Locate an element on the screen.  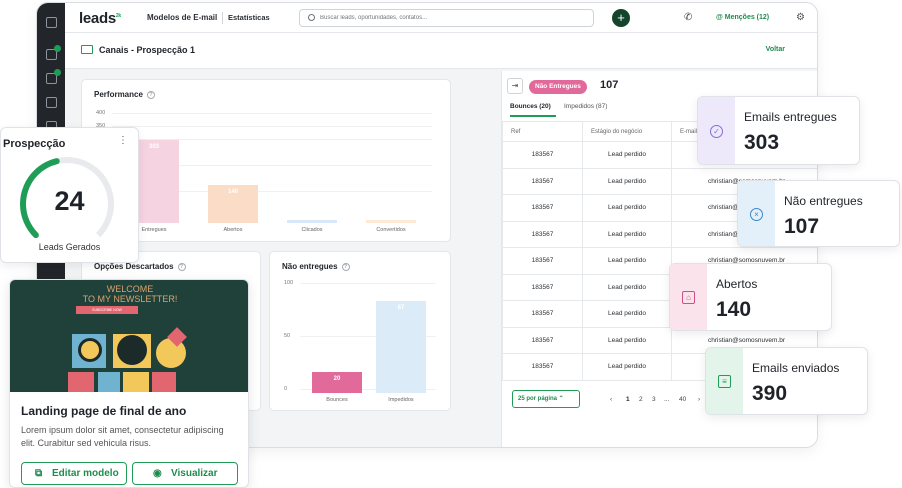
chart-bar: 87 is located at coordinates (401, 346).